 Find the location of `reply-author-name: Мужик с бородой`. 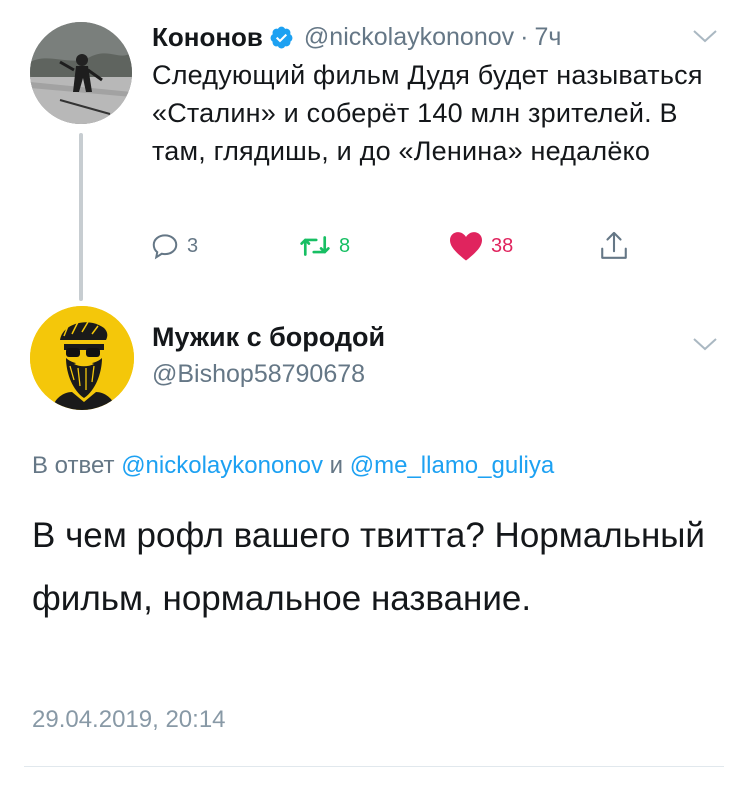

reply-author-name: Мужик с бородой is located at coordinates (268, 337).